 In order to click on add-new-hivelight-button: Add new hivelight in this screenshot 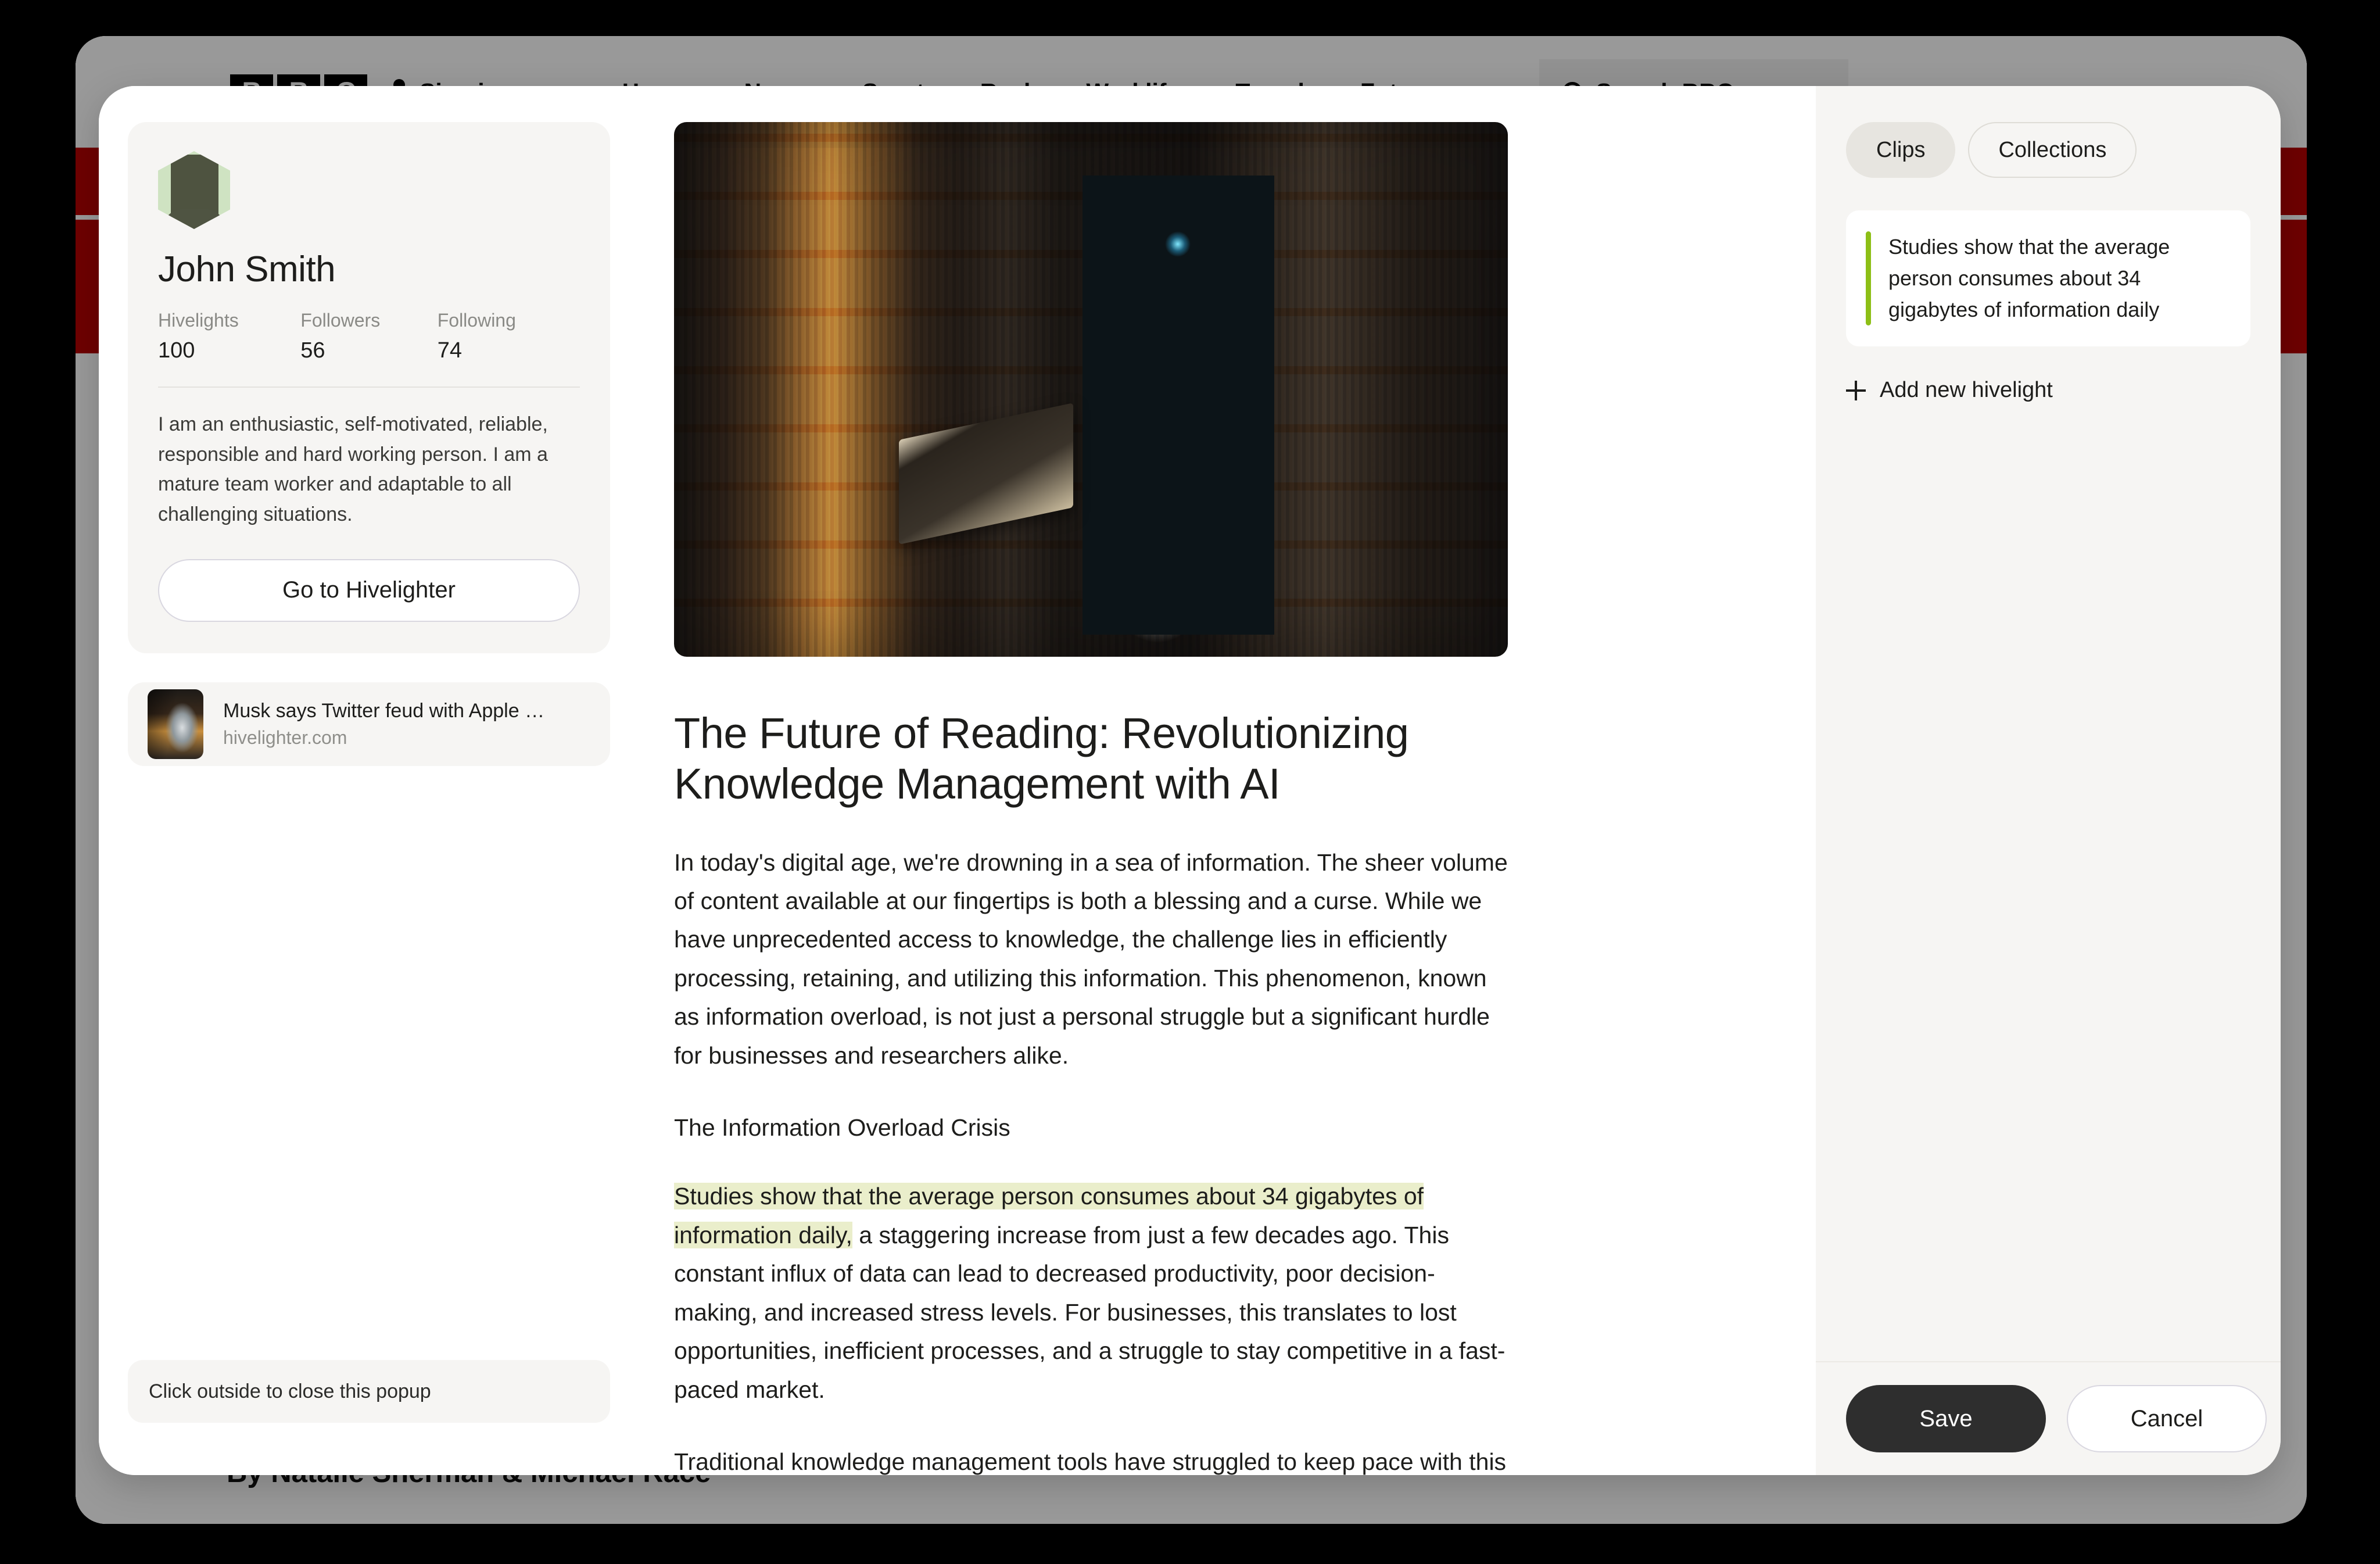, I will do `click(2048, 390)`.